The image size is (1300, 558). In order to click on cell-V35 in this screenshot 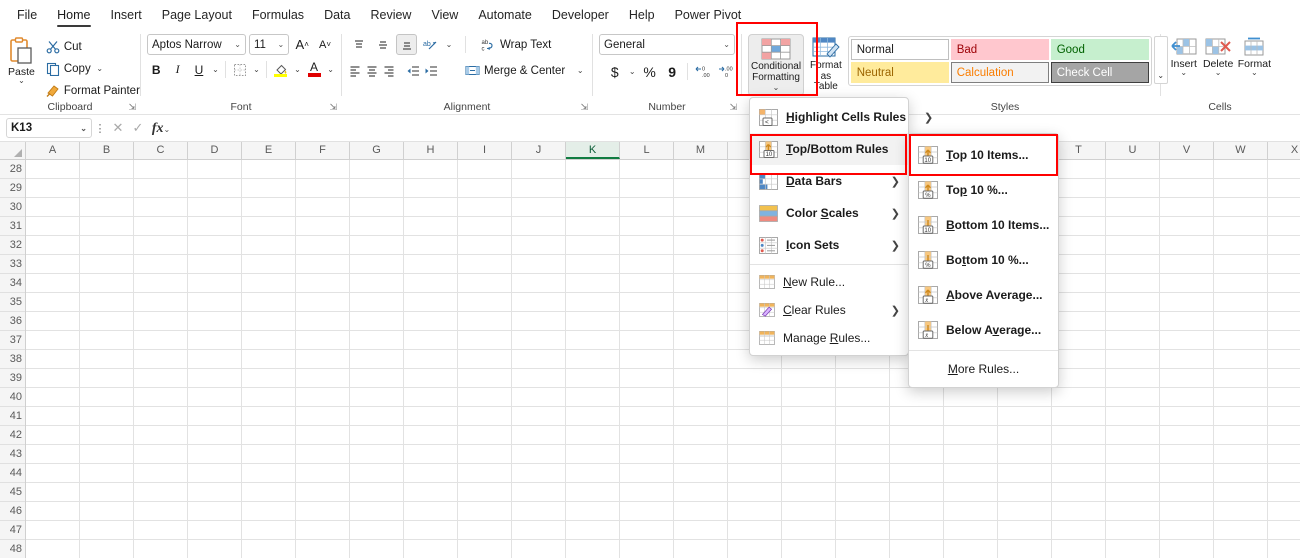, I will do `click(1187, 302)`.